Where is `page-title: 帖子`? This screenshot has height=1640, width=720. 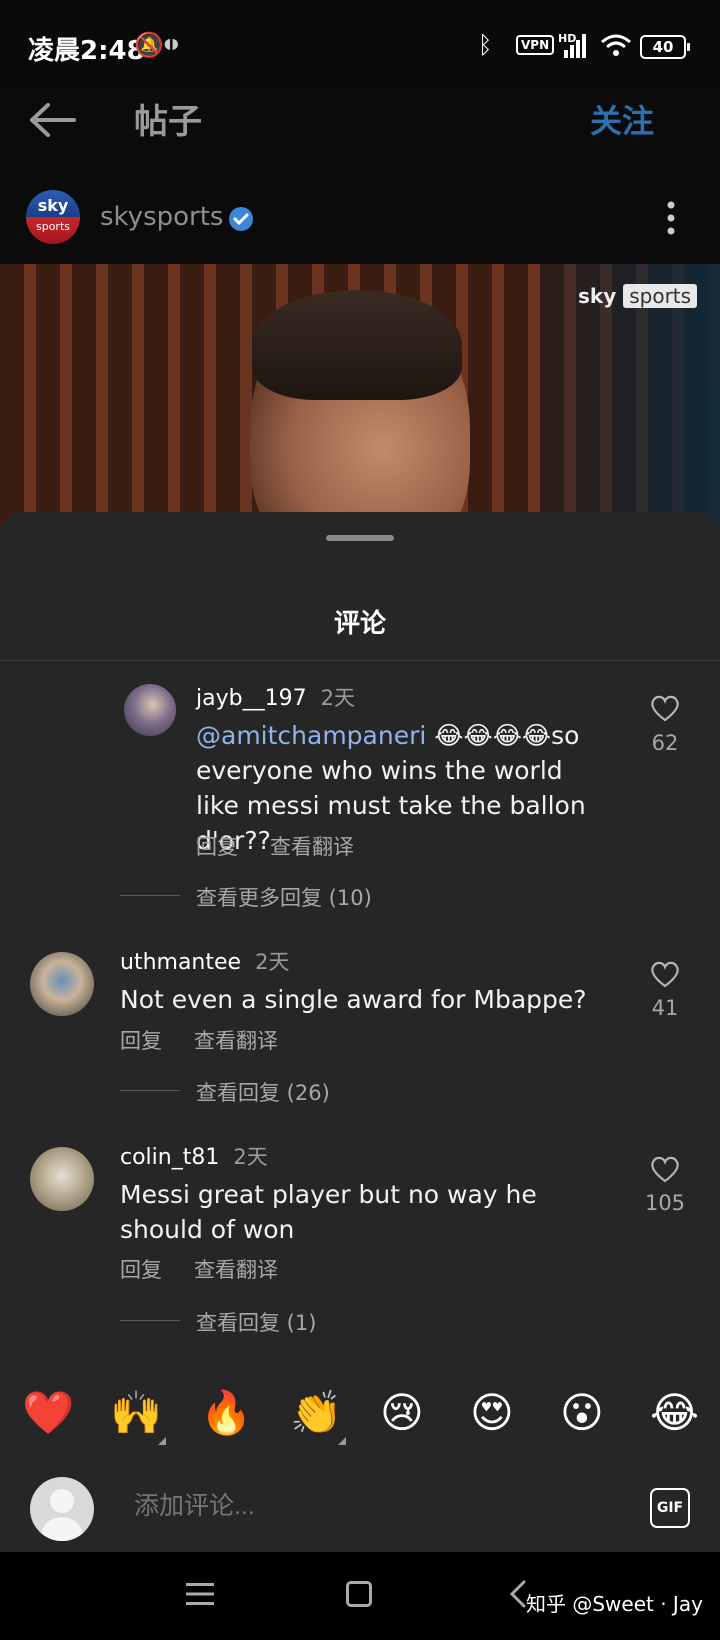 page-title: 帖子 is located at coordinates (168, 122).